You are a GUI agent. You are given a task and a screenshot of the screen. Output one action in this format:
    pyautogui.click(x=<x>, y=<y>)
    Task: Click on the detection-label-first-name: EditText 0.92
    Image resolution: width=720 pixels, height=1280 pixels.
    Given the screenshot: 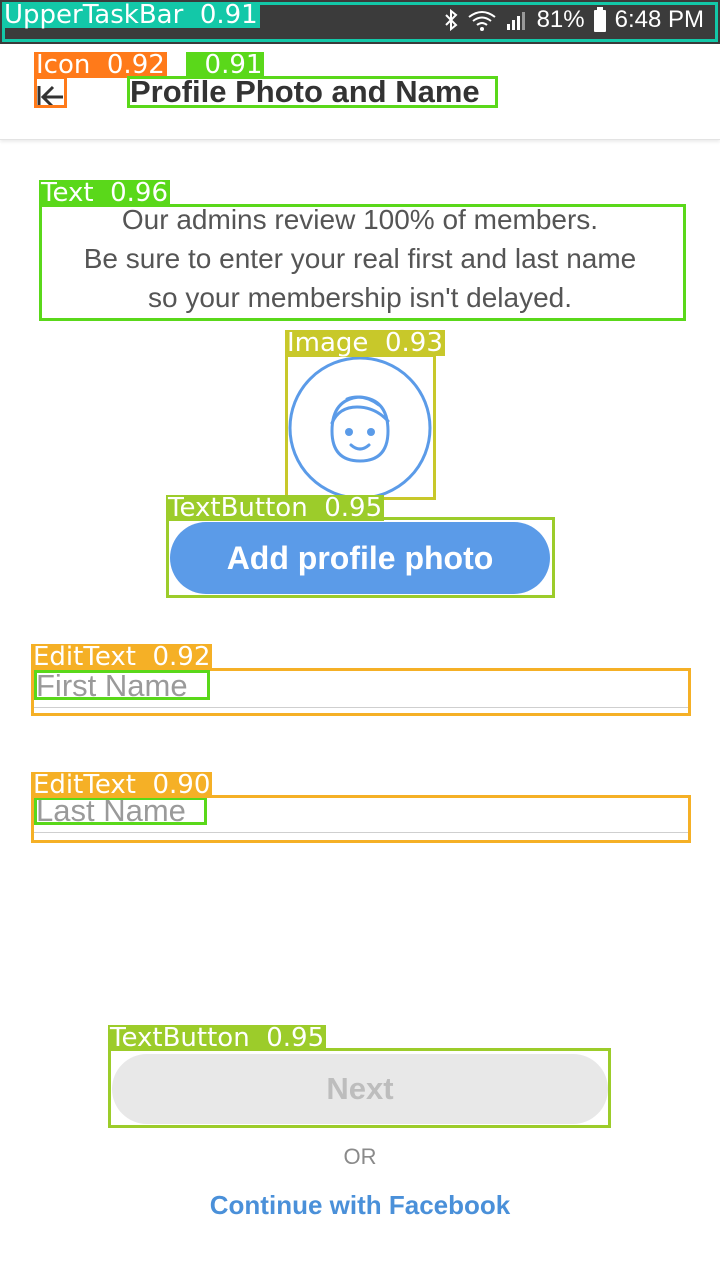 What is the action you would take?
    pyautogui.click(x=122, y=657)
    